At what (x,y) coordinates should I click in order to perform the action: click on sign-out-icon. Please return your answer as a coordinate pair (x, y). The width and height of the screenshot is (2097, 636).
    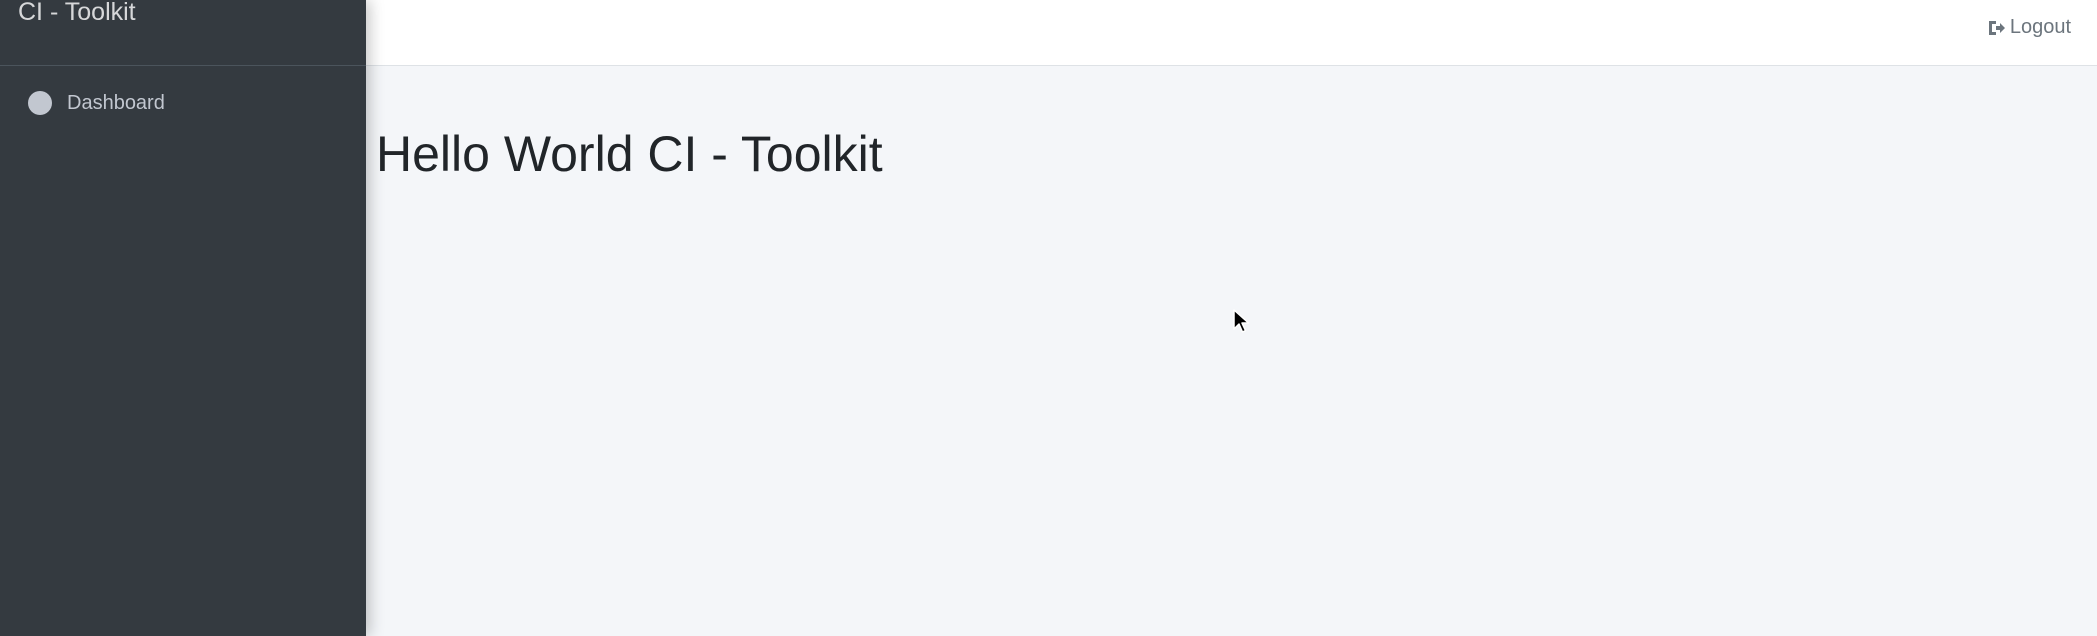
    Looking at the image, I should click on (1996, 27).